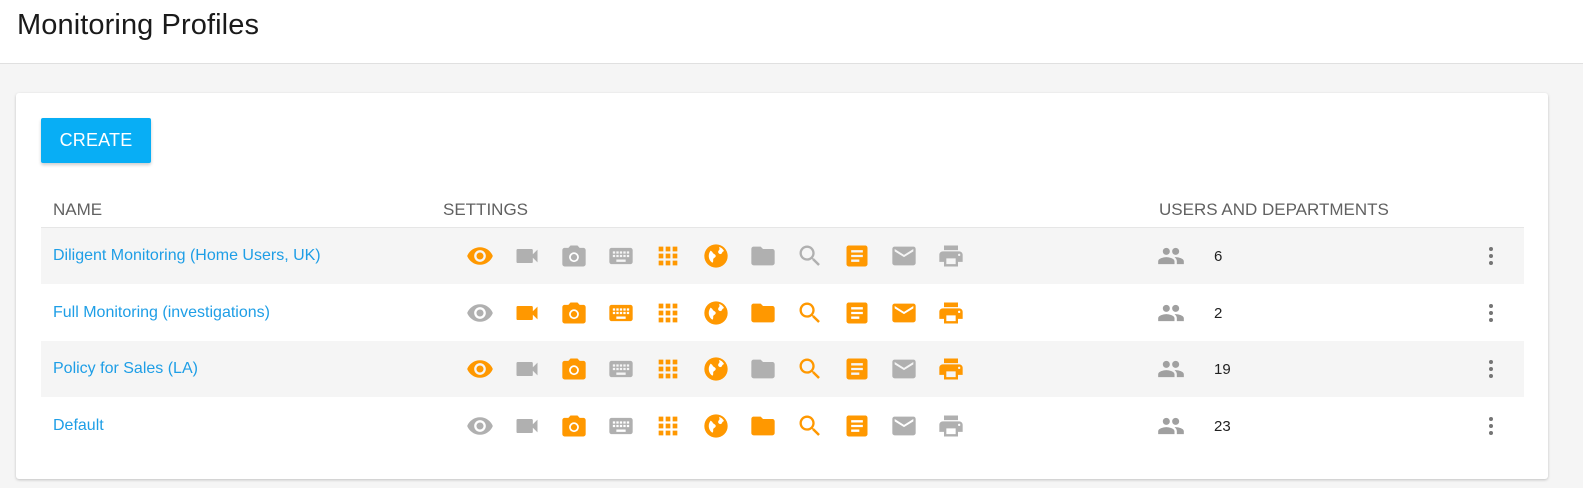 This screenshot has width=1583, height=488. Describe the element at coordinates (1274, 209) in the screenshot. I see `column-header-users: USERS AND DEPARTMENTS` at that location.